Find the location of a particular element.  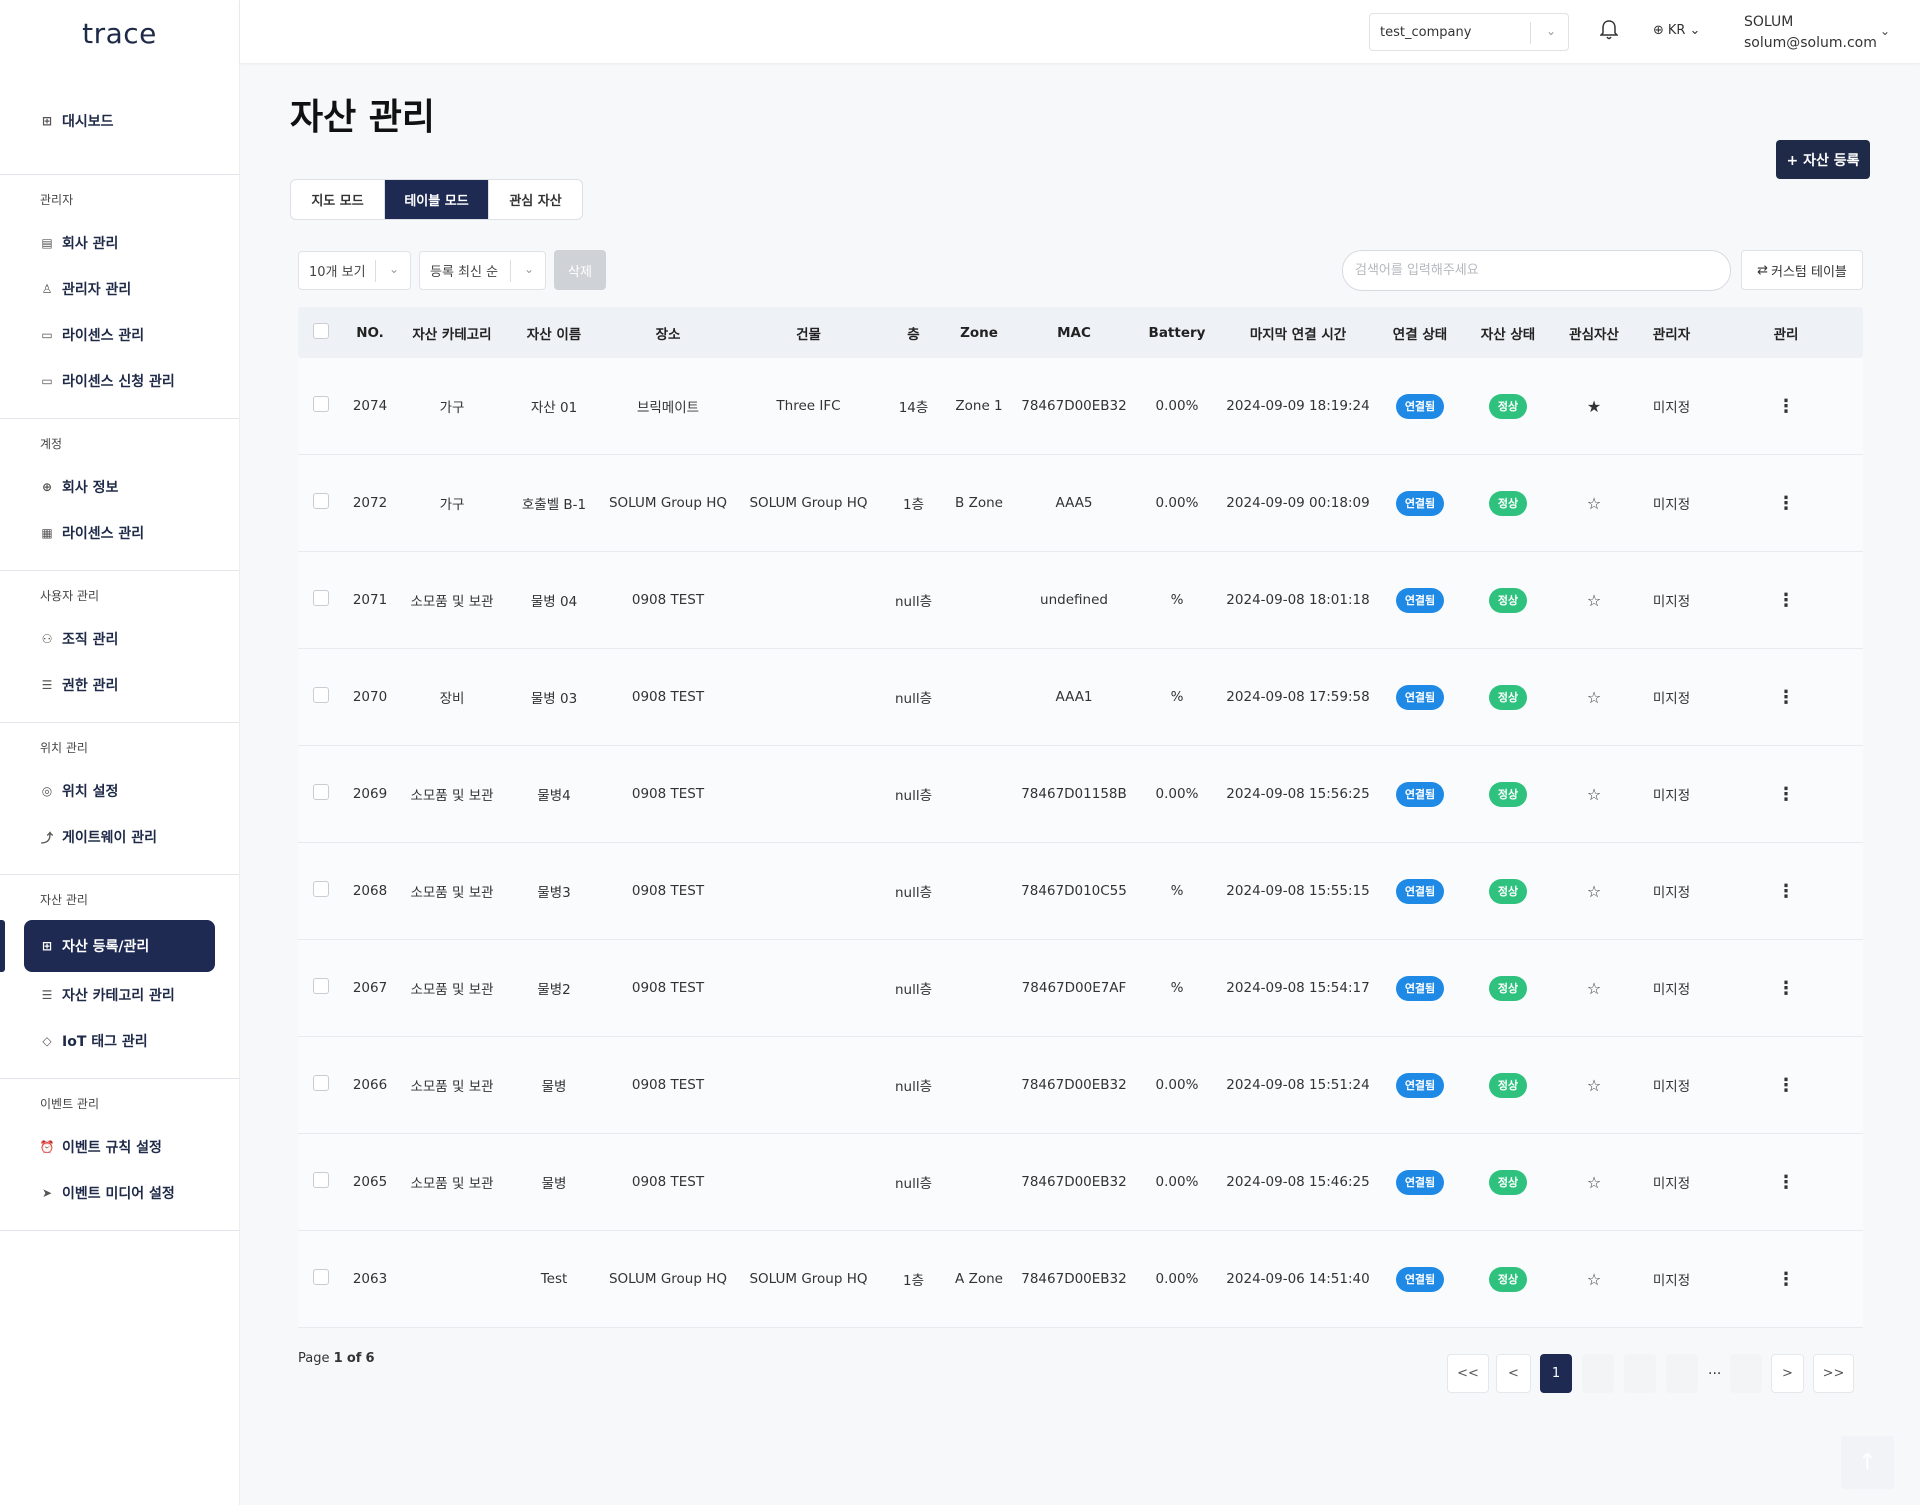

cell-status: 정상 is located at coordinates (1508, 600).